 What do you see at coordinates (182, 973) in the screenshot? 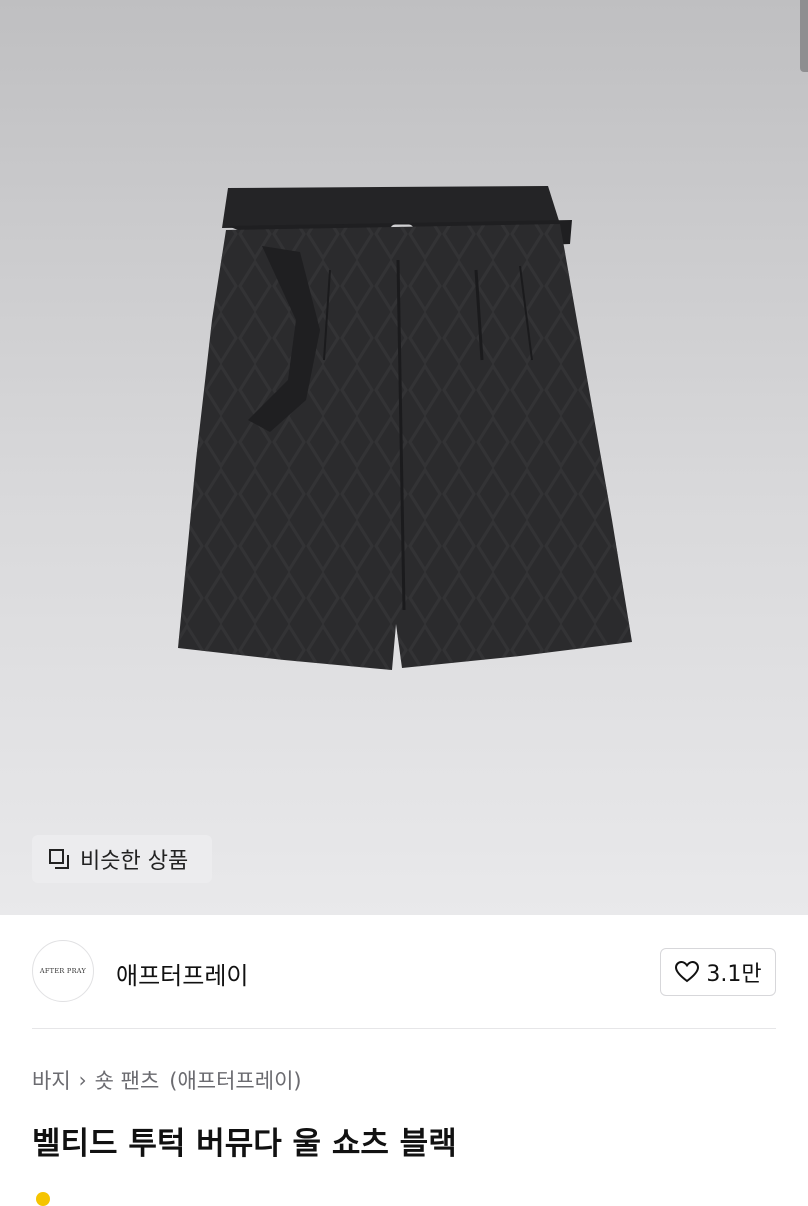
I see `seller-name: 애프터프레이` at bounding box center [182, 973].